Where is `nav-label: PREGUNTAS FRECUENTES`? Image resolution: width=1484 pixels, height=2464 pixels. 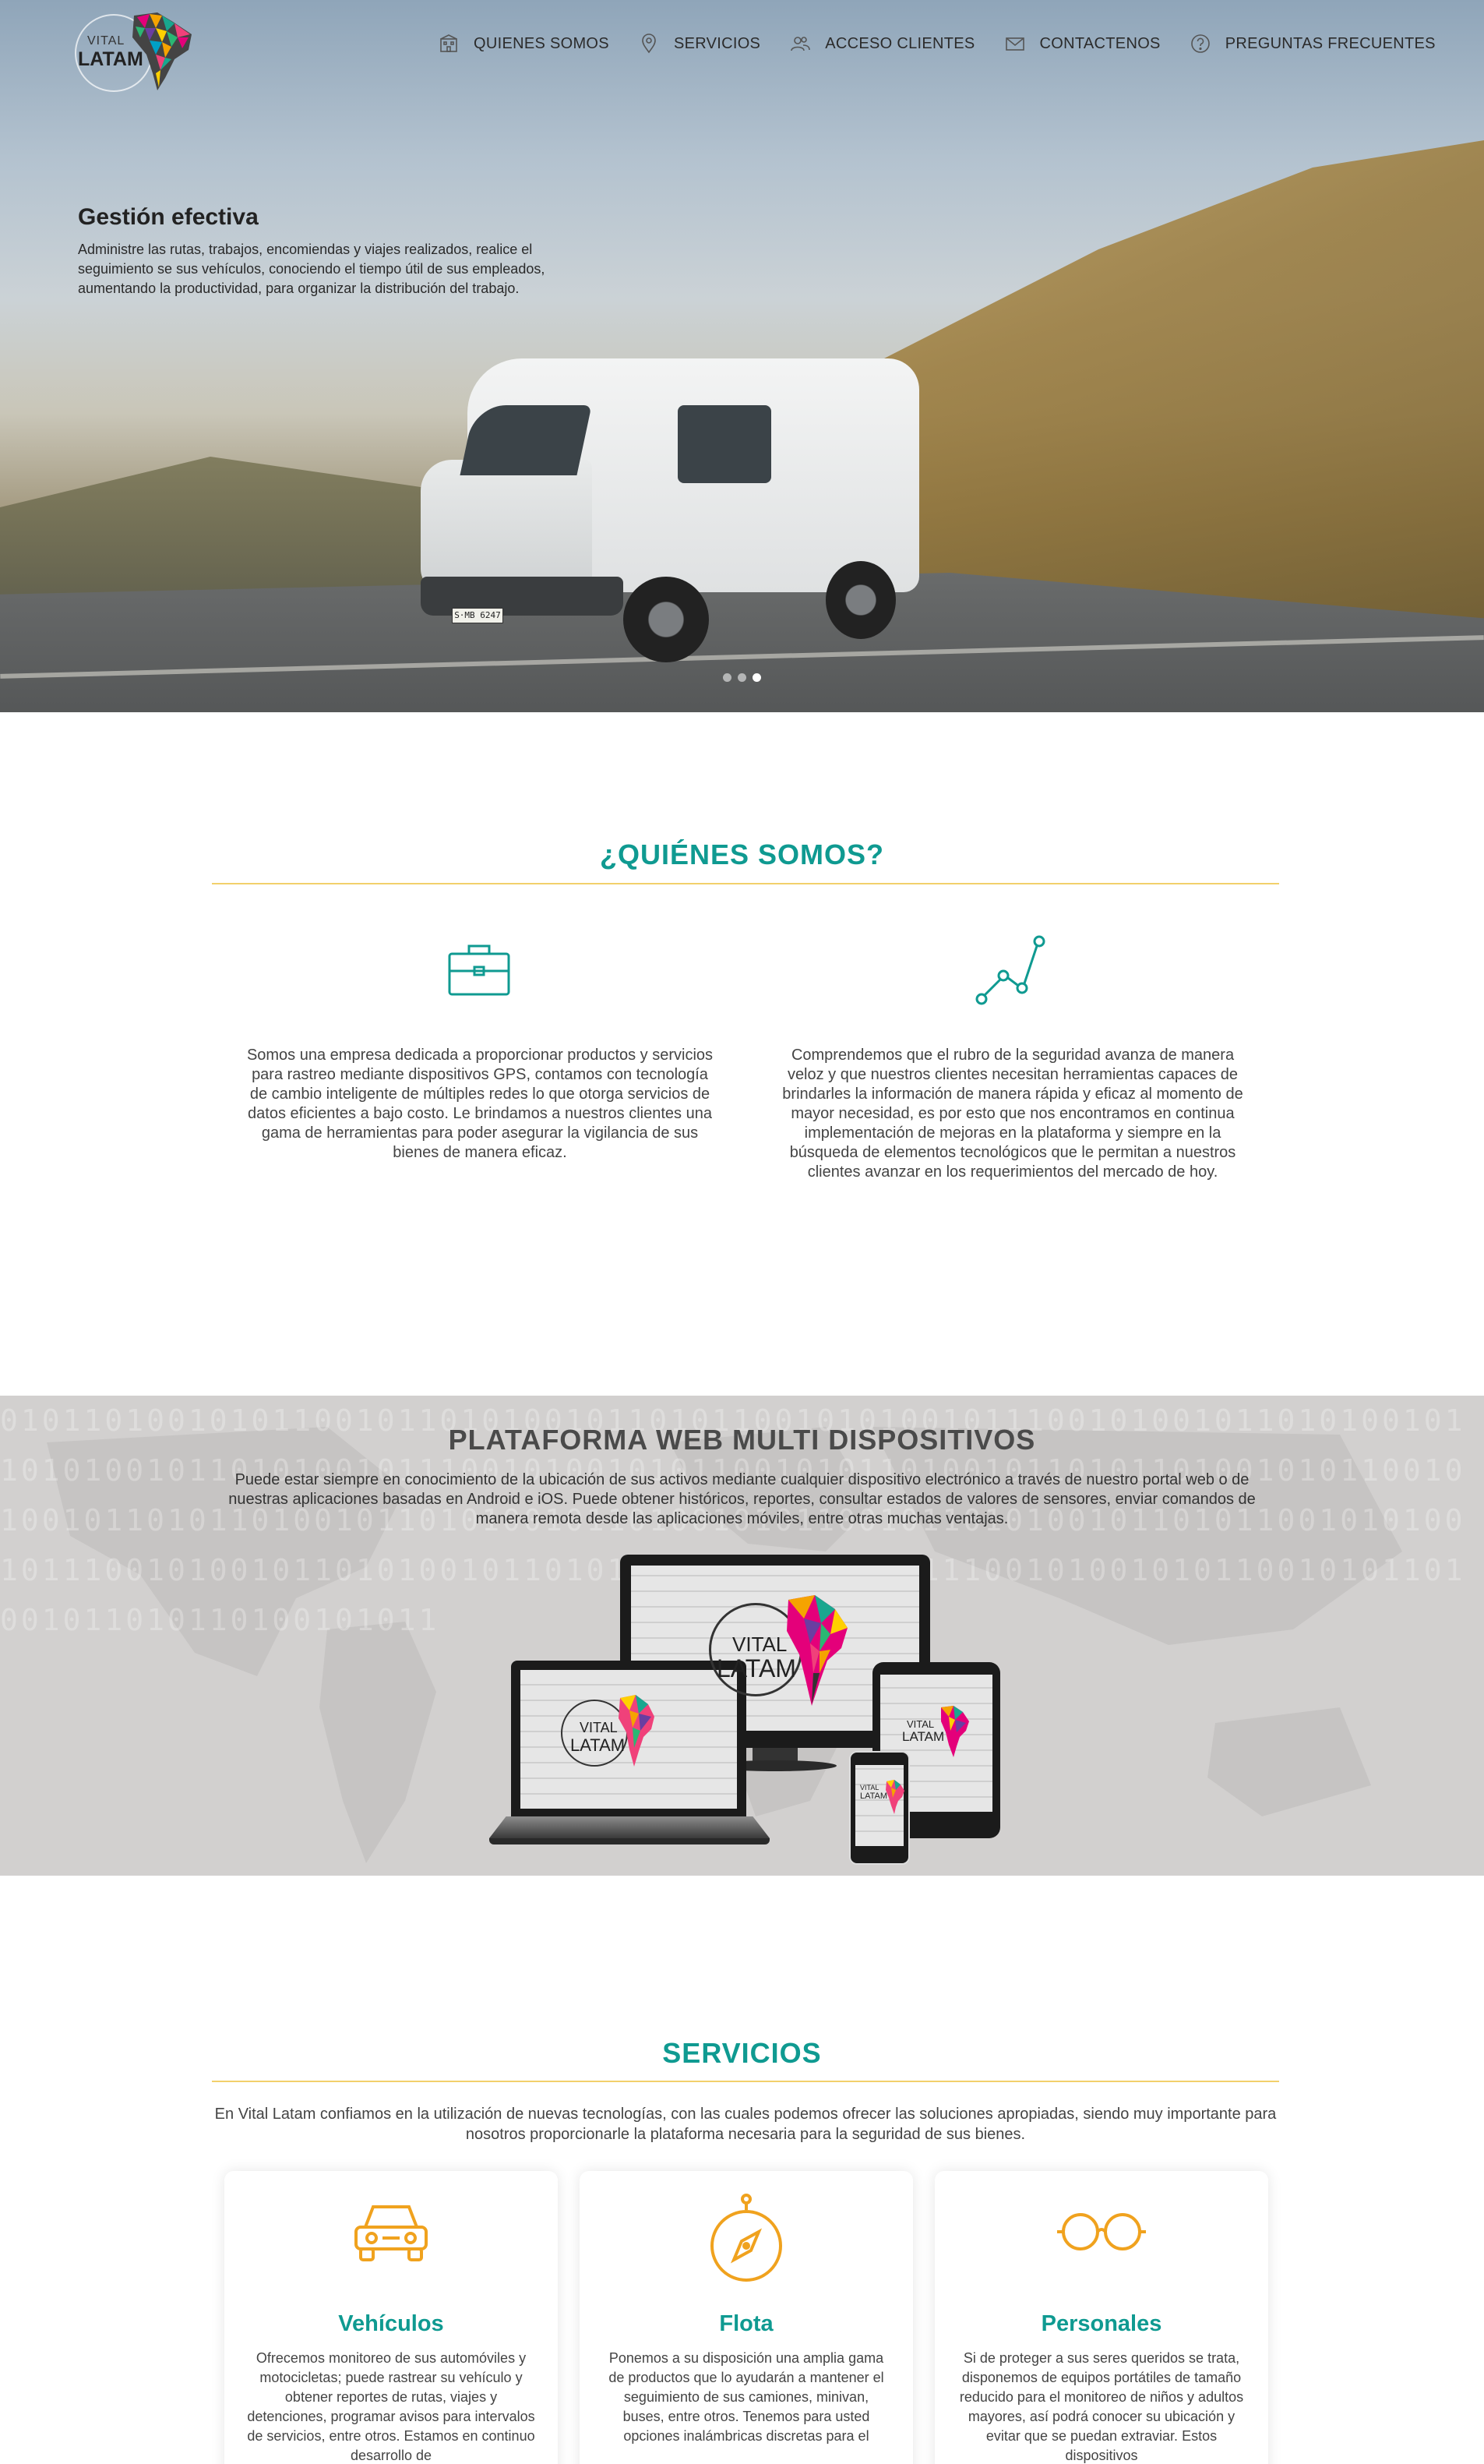
nav-label: PREGUNTAS FRECUENTES is located at coordinates (1330, 43).